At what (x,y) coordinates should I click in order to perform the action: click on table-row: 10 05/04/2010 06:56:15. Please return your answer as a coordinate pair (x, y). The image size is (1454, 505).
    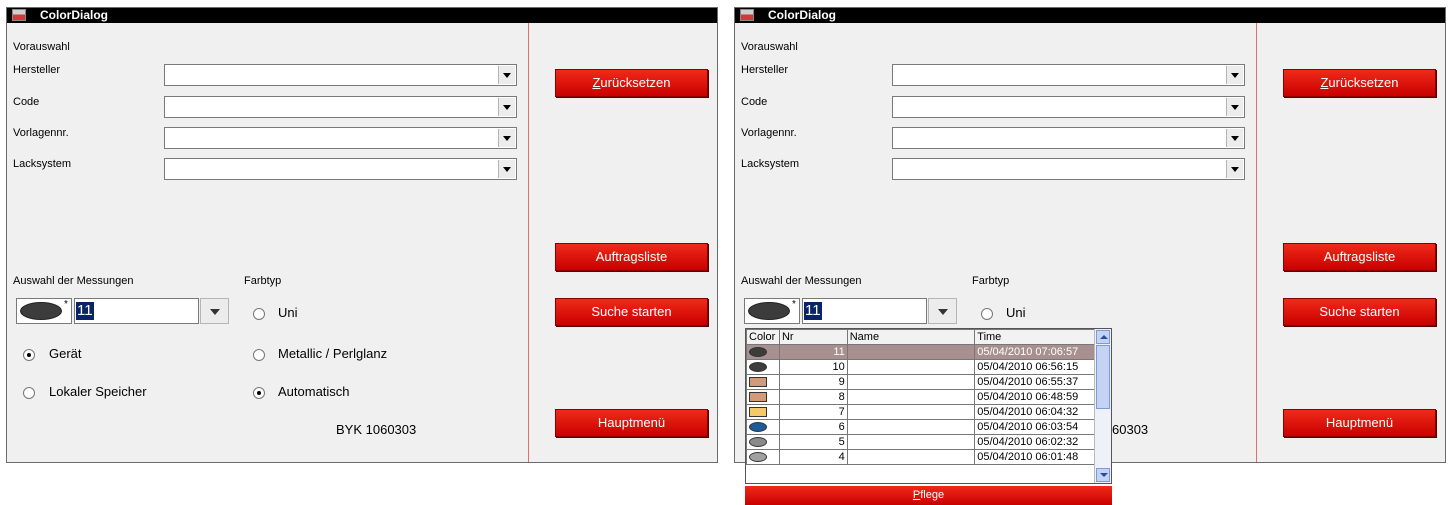
    Looking at the image, I should click on (920, 367).